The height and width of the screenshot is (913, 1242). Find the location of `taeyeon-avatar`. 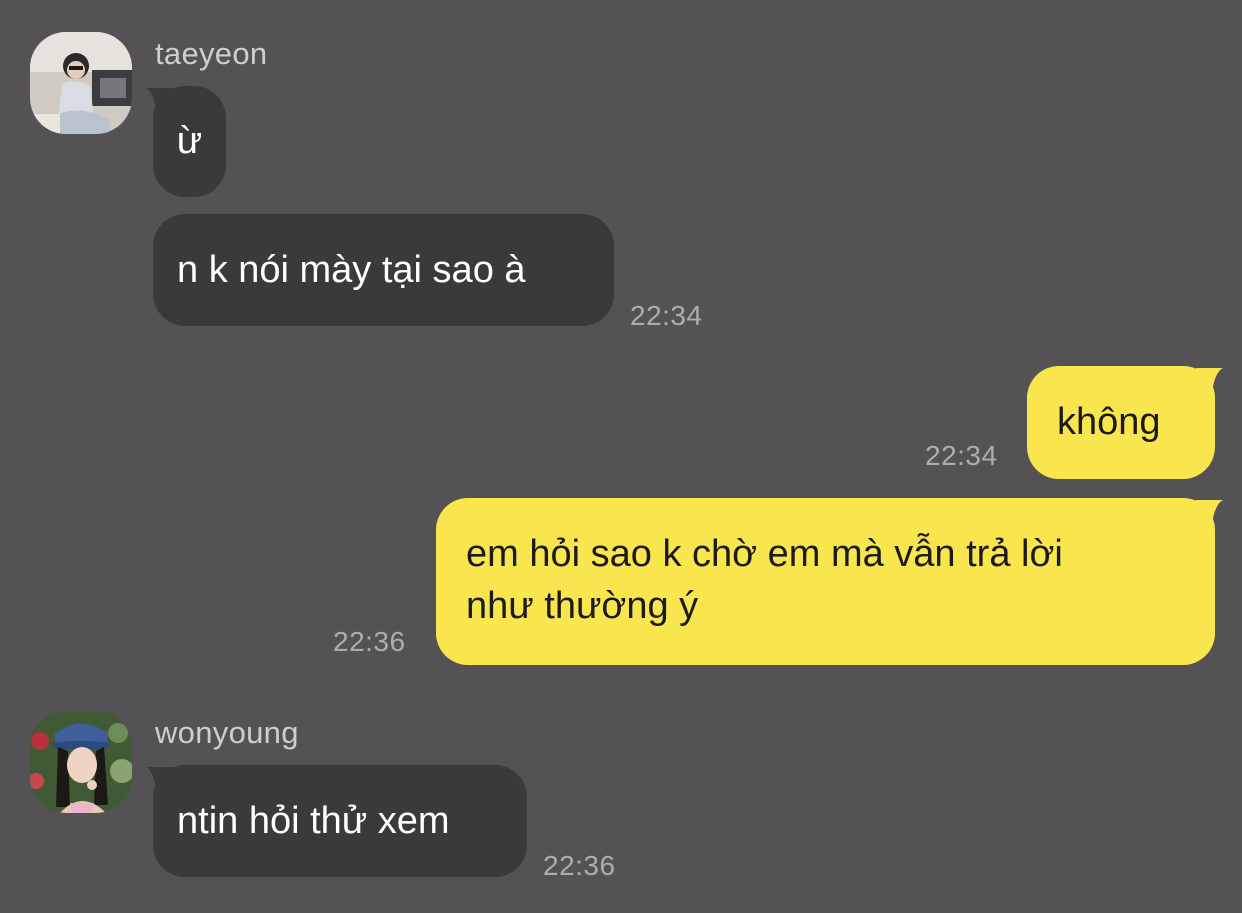

taeyeon-avatar is located at coordinates (81, 83).